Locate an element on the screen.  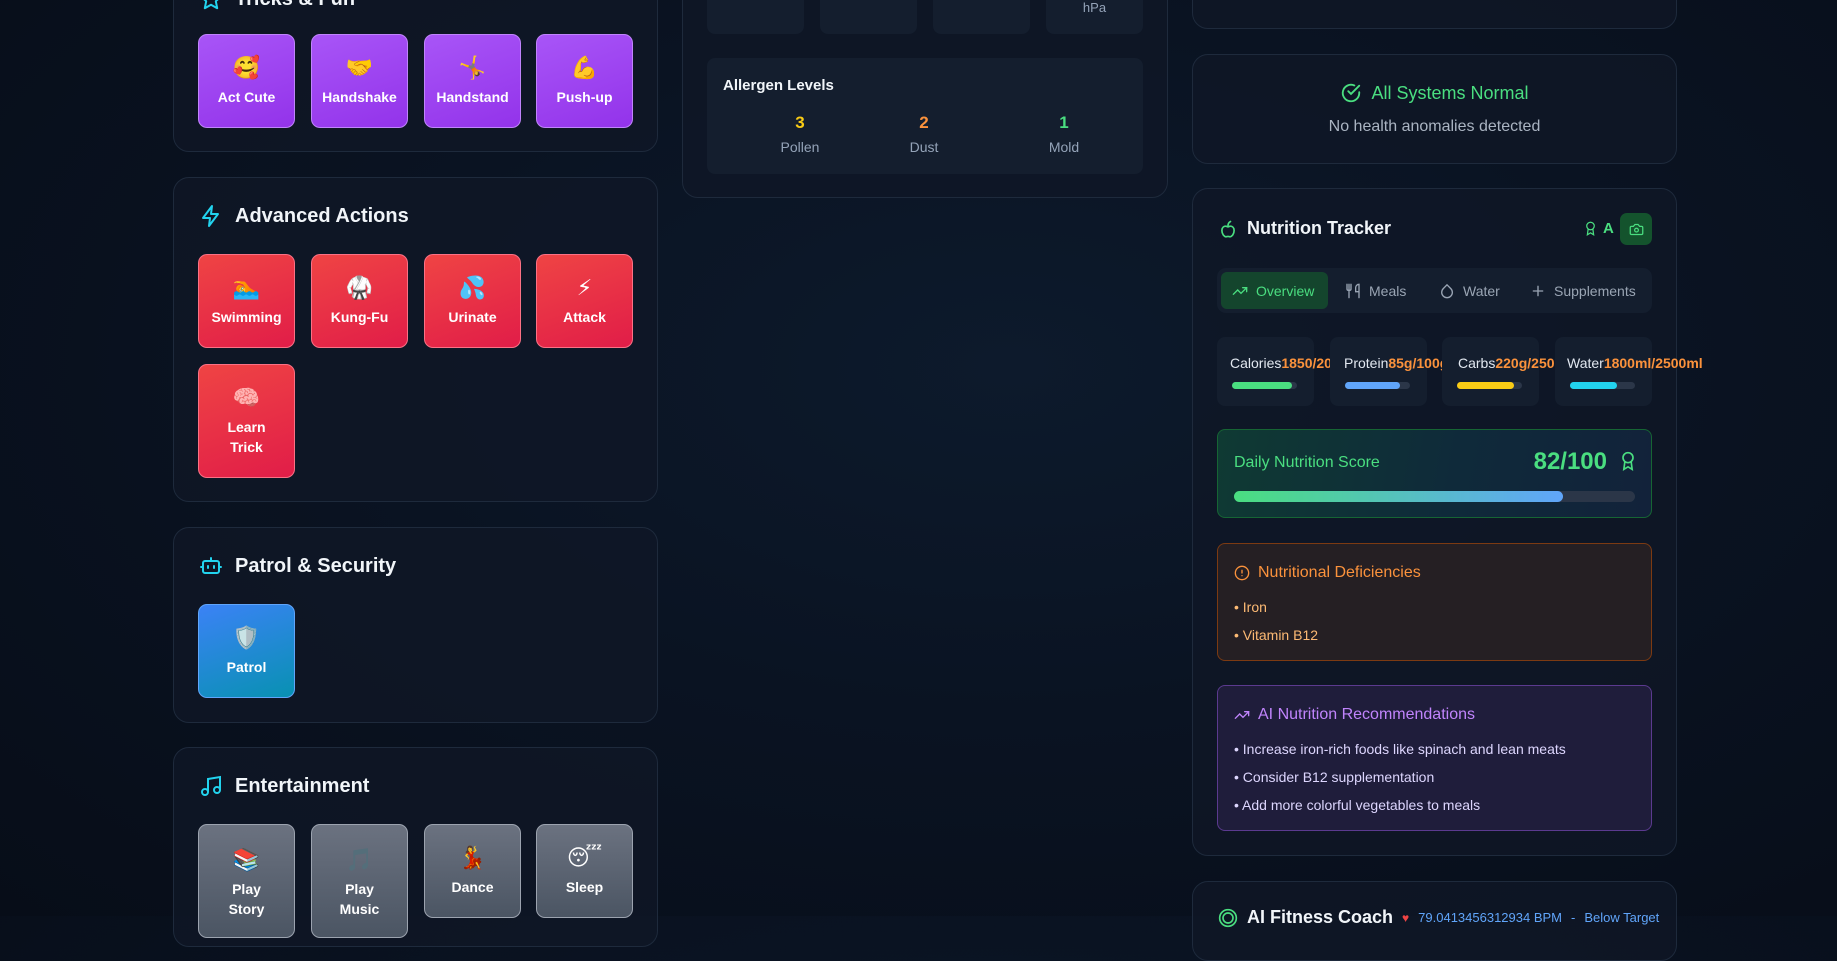
protein-progress-fill is located at coordinates (1373, 385).